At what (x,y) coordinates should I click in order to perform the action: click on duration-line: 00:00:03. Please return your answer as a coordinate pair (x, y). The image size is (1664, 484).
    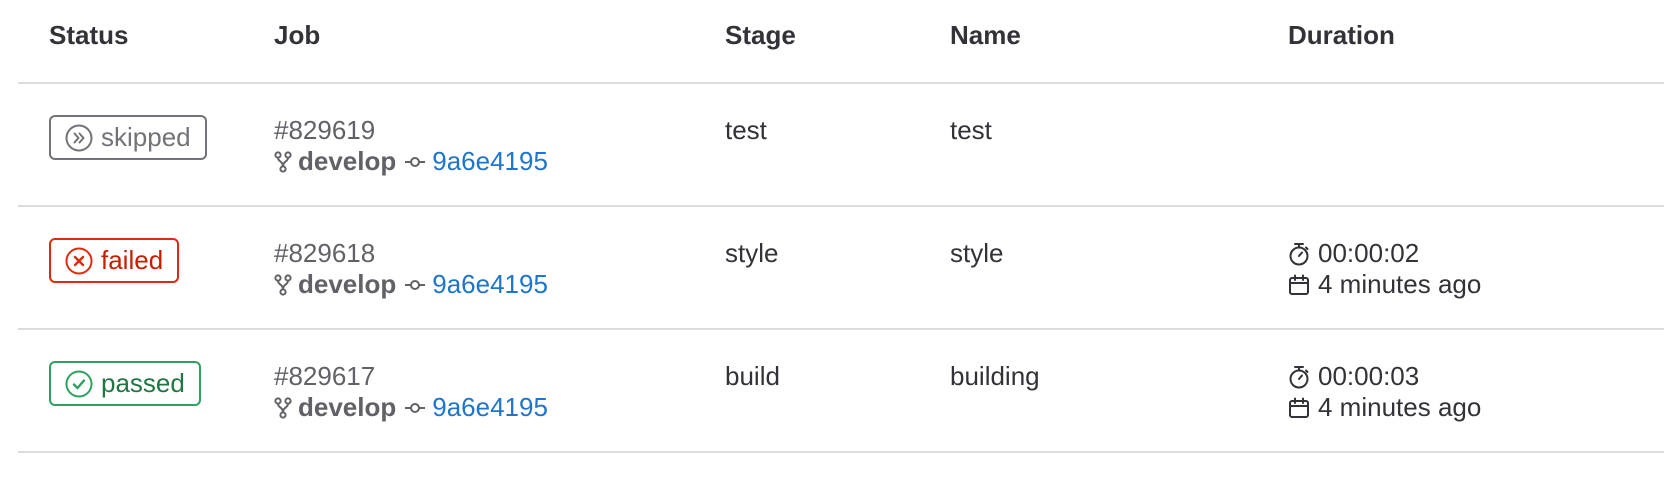
    Looking at the image, I should click on (1384, 376).